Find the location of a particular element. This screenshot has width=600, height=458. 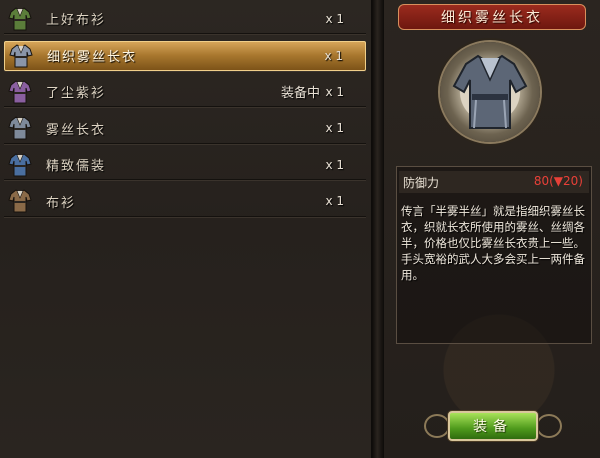

item-name: 了尘紫衫 is located at coordinates (76, 93).